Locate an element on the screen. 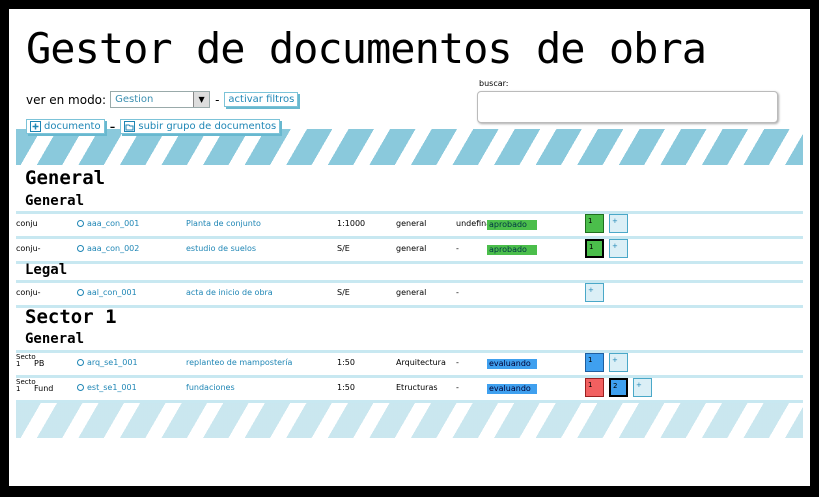  mode-label: ver en modo: is located at coordinates (66, 99).